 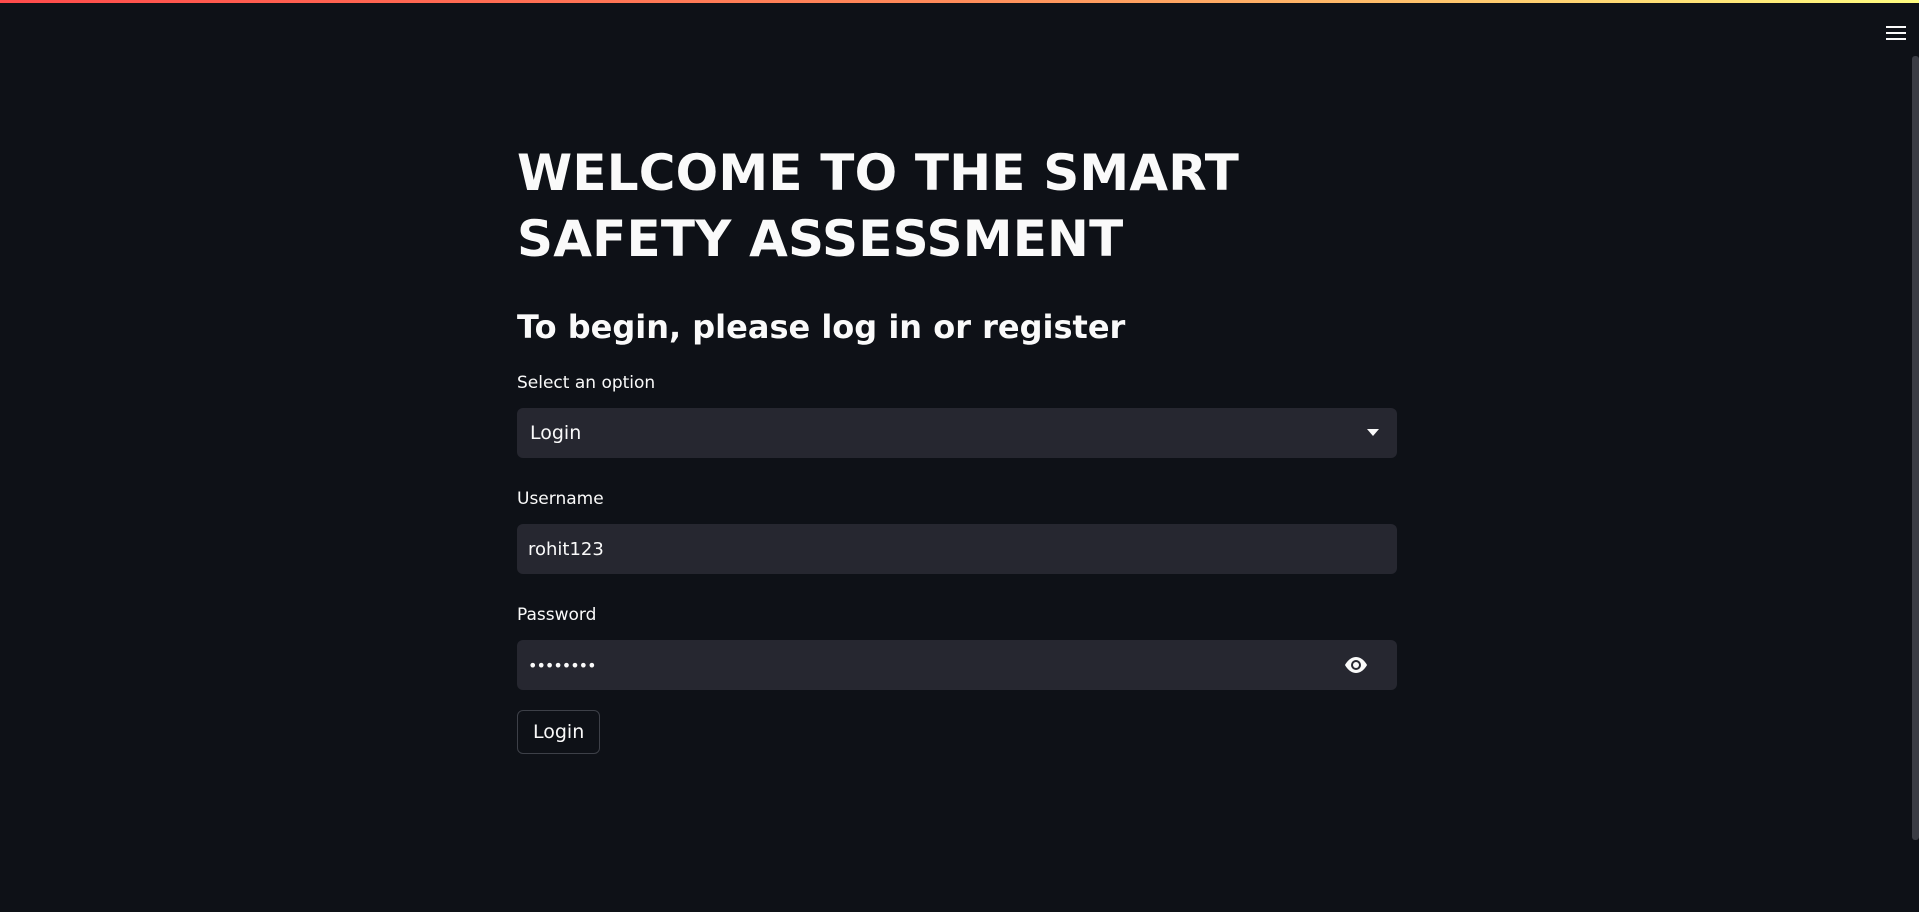 I want to click on caret-down-icon, so click(x=1373, y=432).